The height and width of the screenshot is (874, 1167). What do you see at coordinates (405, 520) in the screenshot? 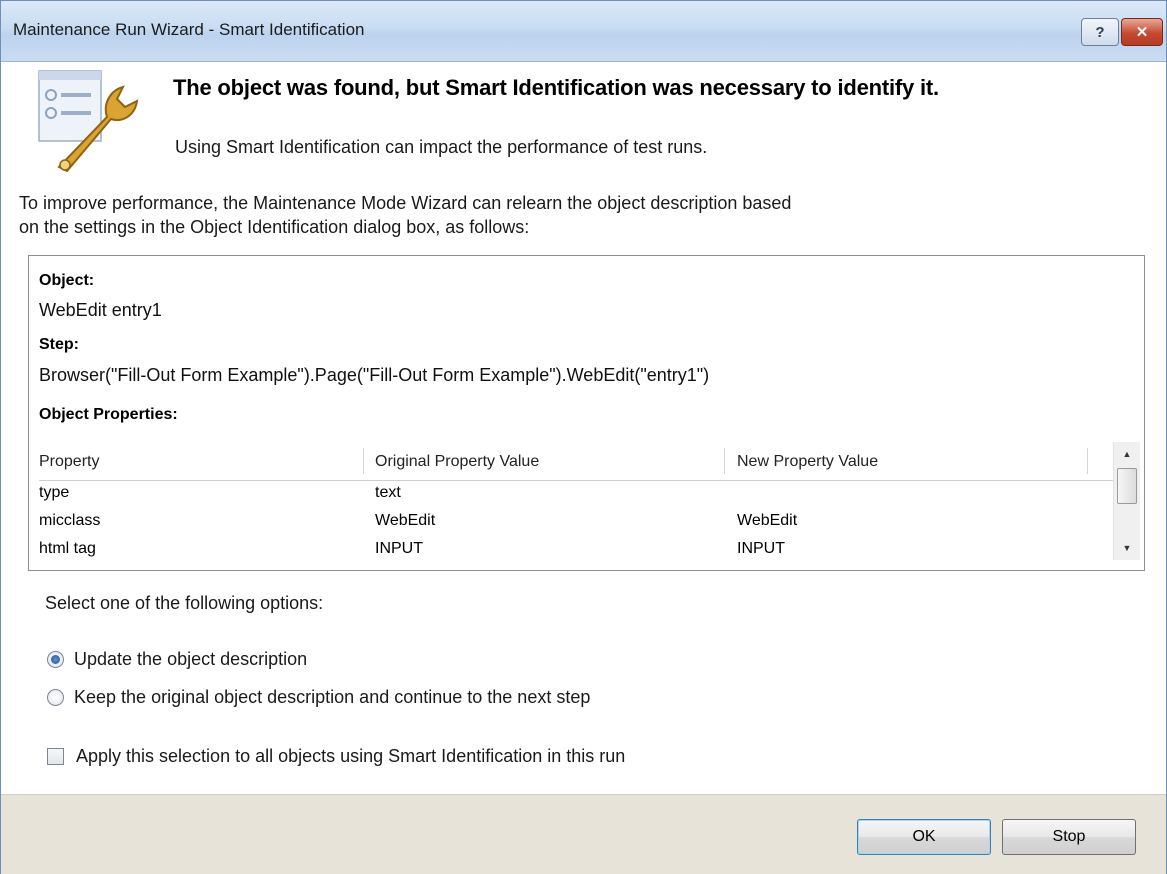
I see `cell-original: WebEdit` at bounding box center [405, 520].